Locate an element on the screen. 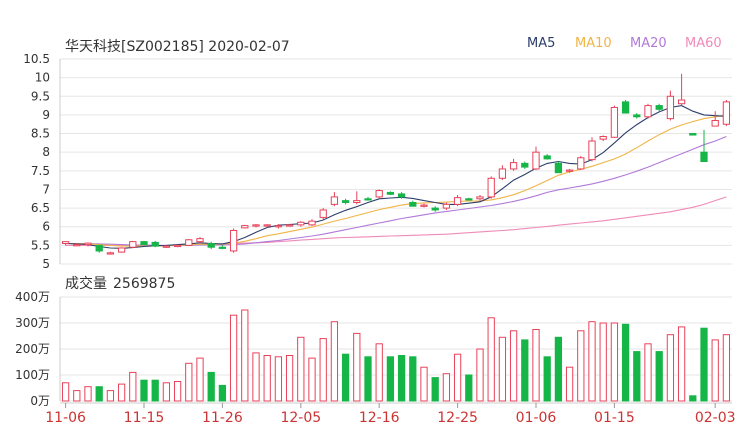 This screenshot has height=440, width=740. date-tick-label: 12-25 is located at coordinates (457, 418).